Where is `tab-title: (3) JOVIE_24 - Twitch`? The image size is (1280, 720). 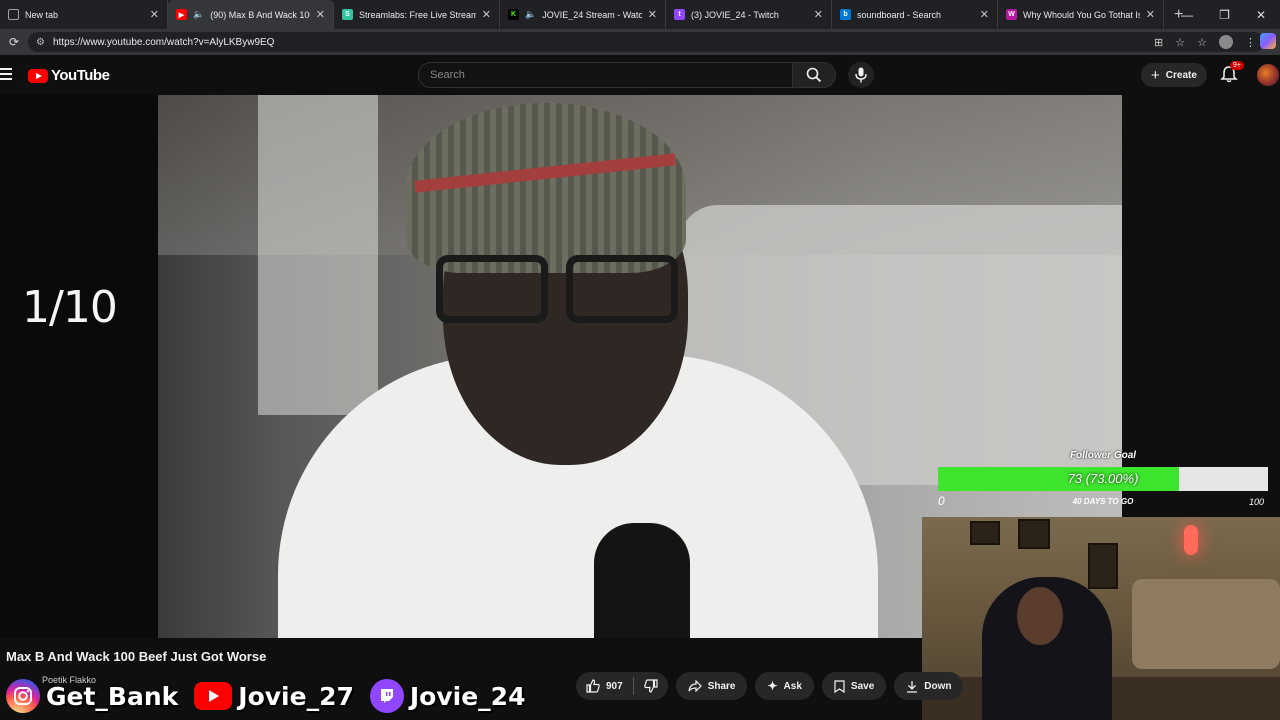 tab-title: (3) JOVIE_24 - Twitch is located at coordinates (735, 14).